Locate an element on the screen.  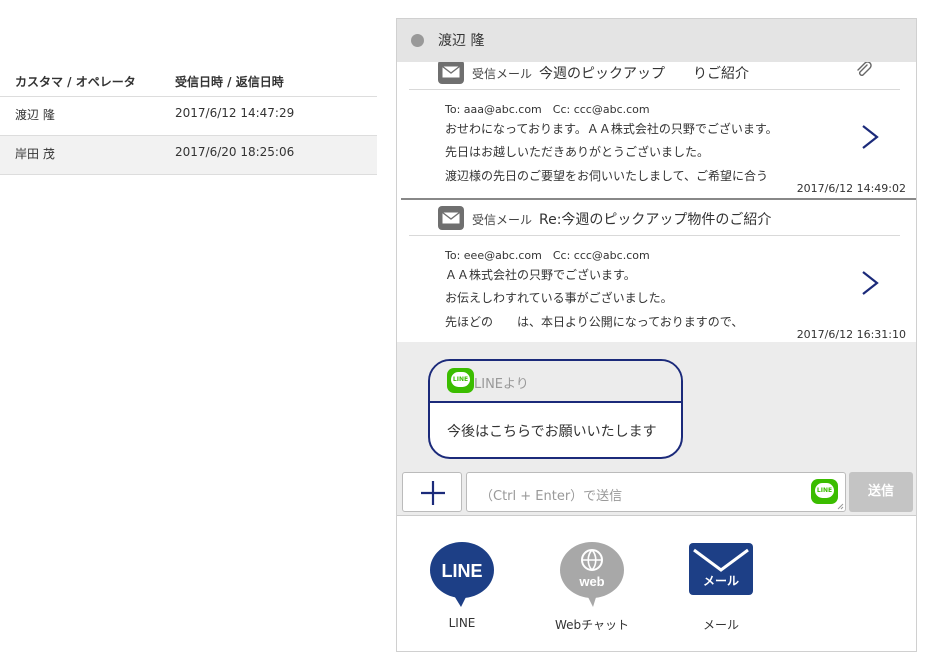
row-datetime: 2017/6/20 18:25:06 is located at coordinates (235, 152).